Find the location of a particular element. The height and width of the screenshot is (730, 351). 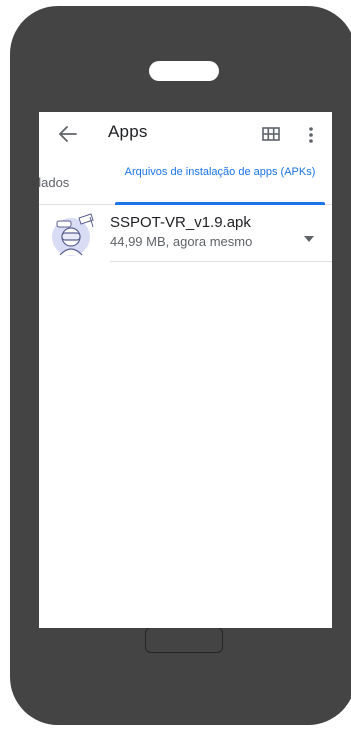

tab-apks: Arquivos de instalação de apps (APKs) is located at coordinates (220, 172).